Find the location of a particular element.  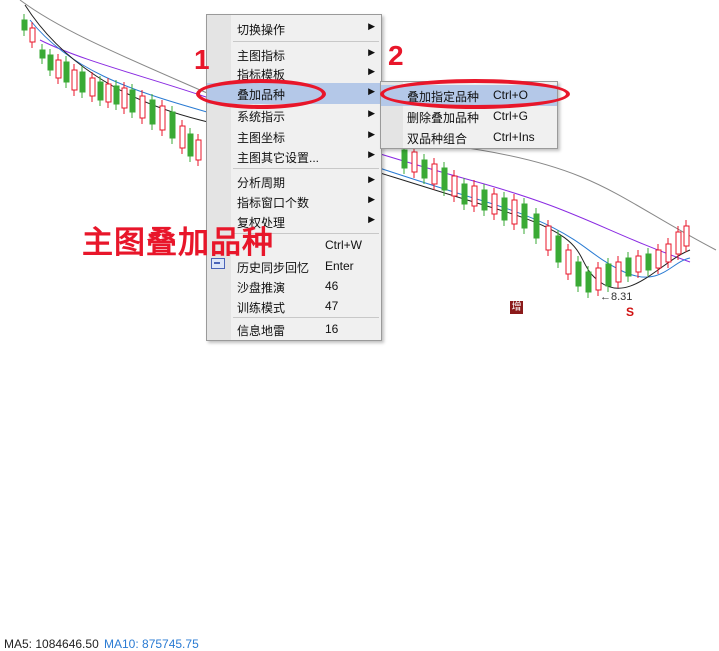

menu-item-training-mode: 训练模式 47 is located at coordinates (294, 306).